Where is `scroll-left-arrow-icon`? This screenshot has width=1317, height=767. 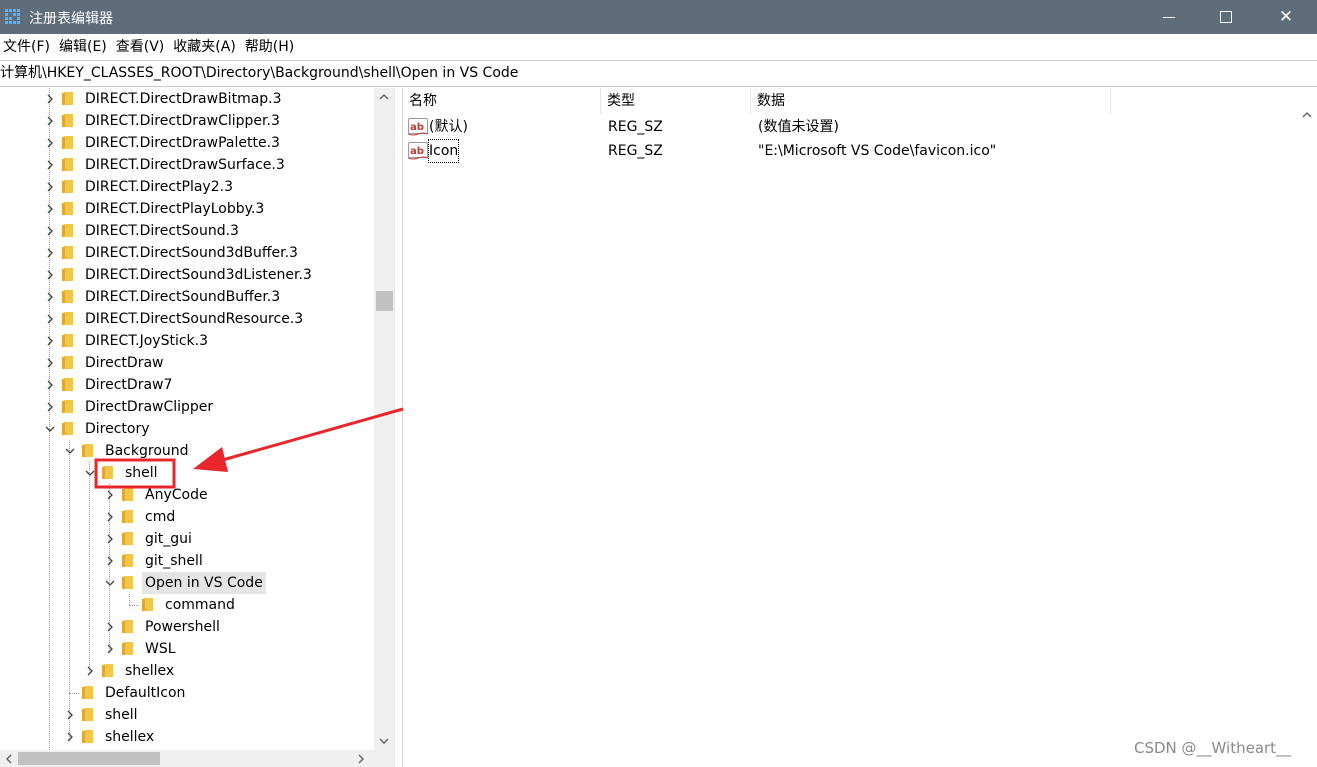 scroll-left-arrow-icon is located at coordinates (9, 758).